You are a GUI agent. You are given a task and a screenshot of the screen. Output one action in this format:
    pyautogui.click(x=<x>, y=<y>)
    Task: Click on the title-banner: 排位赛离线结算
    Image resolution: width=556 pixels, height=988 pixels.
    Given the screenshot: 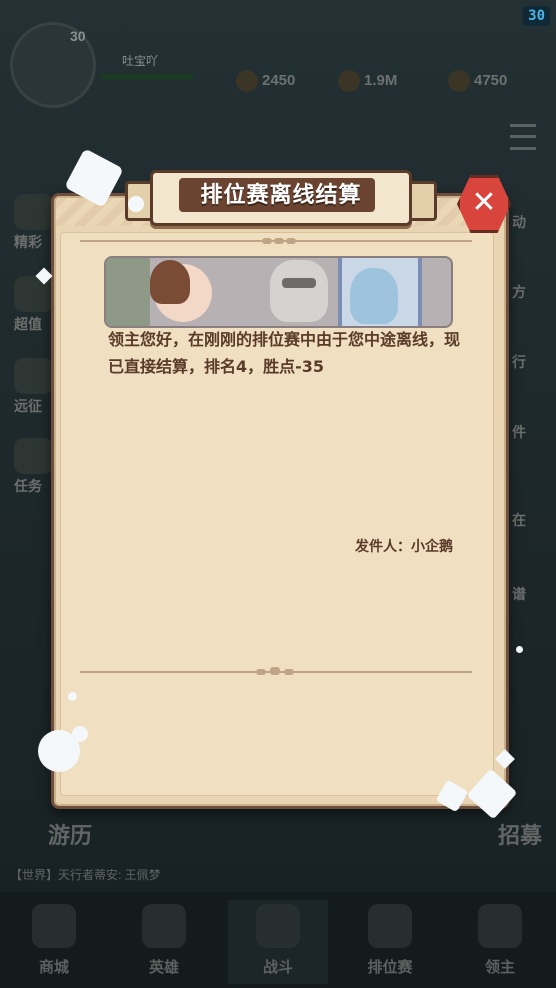 What is the action you would take?
    pyautogui.click(x=281, y=198)
    